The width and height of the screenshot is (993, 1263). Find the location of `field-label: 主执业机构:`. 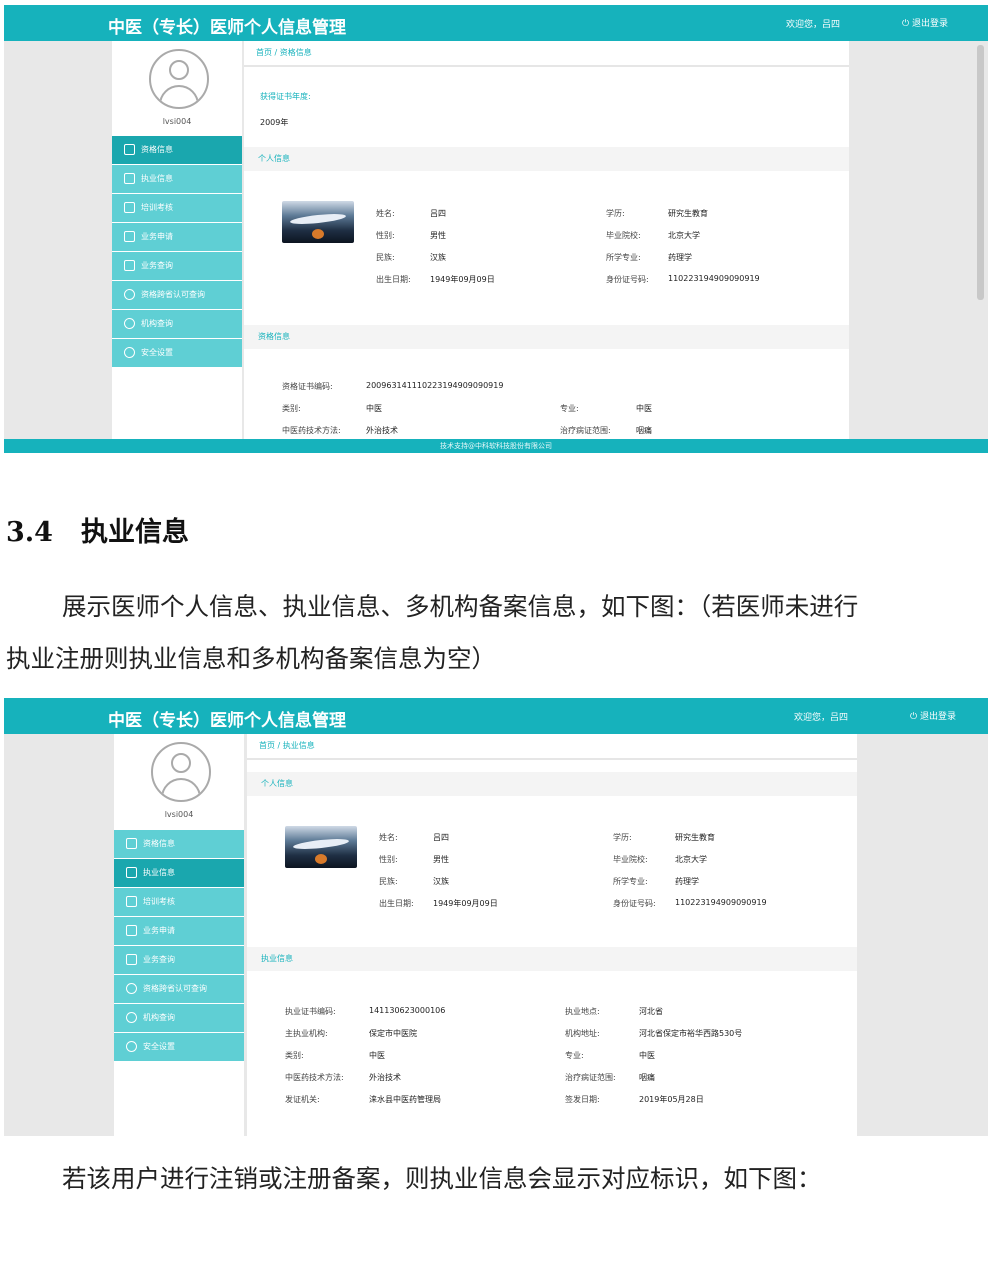

field-label: 主执业机构: is located at coordinates (306, 1033).